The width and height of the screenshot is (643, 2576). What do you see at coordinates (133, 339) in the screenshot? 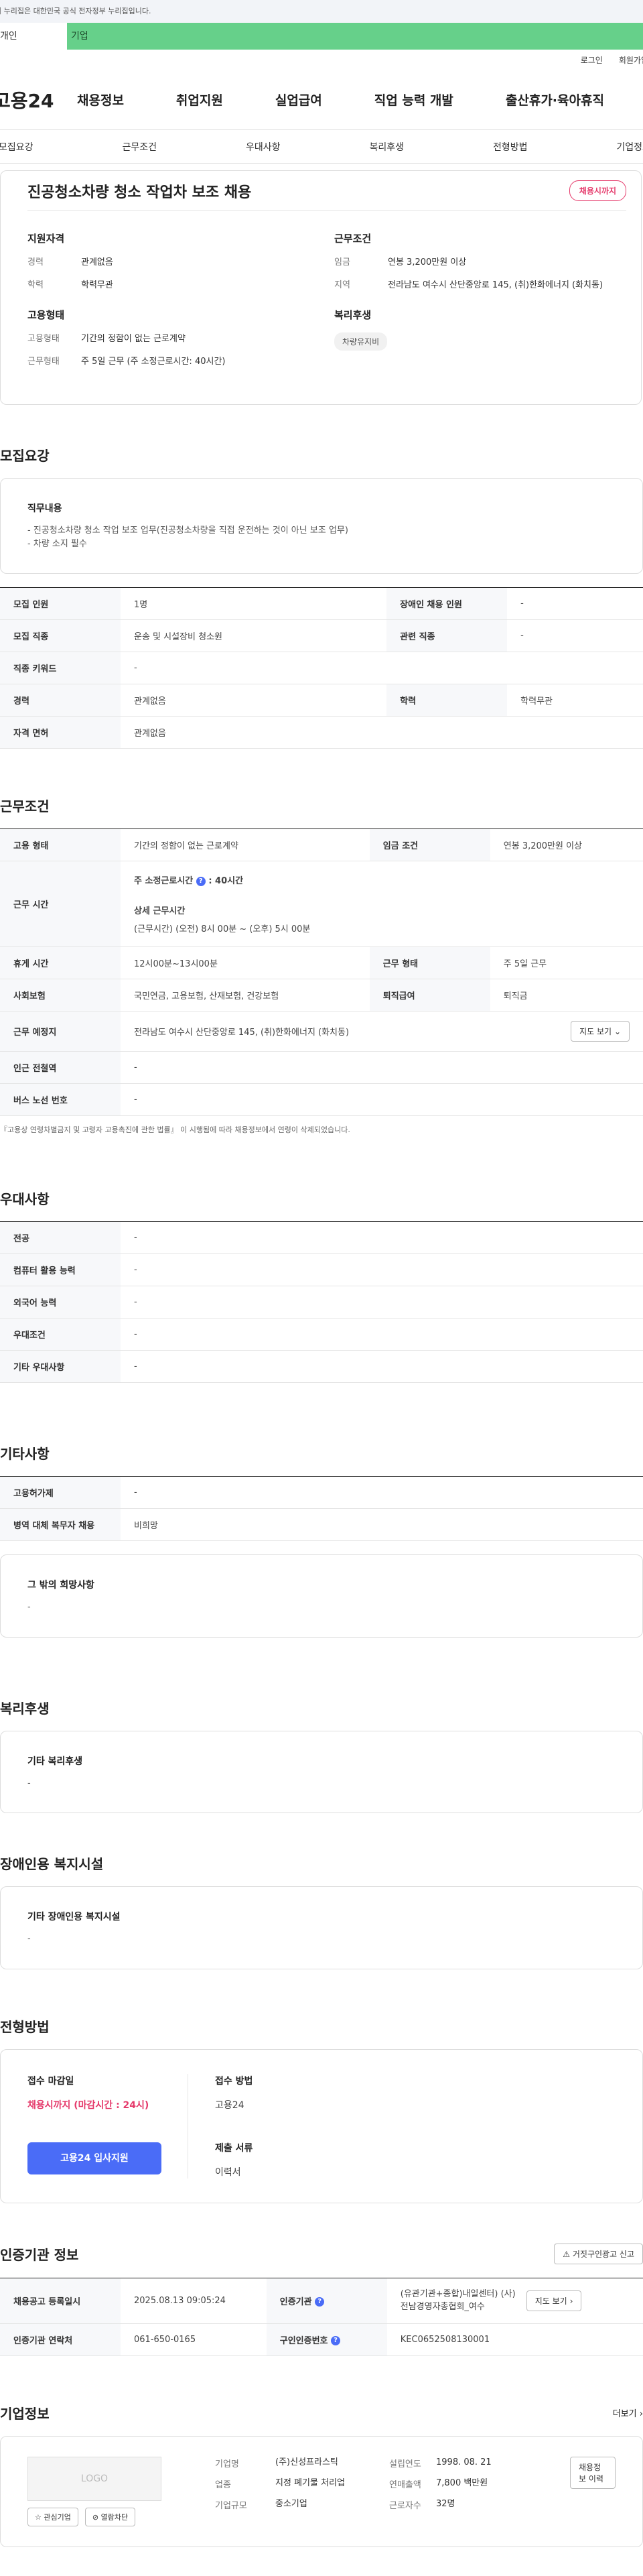
I see `value: 기간의 정함이 없는 근로계약` at bounding box center [133, 339].